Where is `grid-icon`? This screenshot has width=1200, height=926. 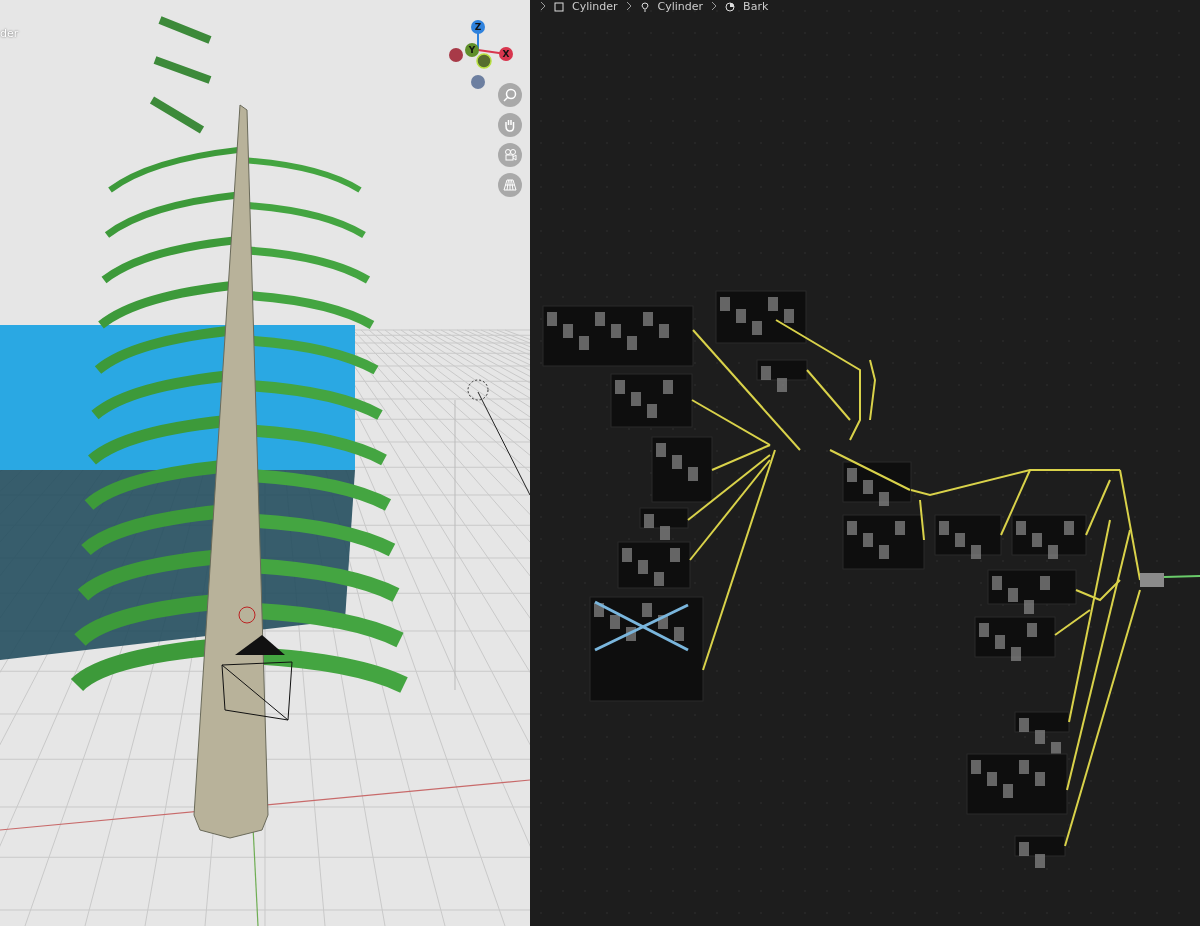 grid-icon is located at coordinates (510, 185).